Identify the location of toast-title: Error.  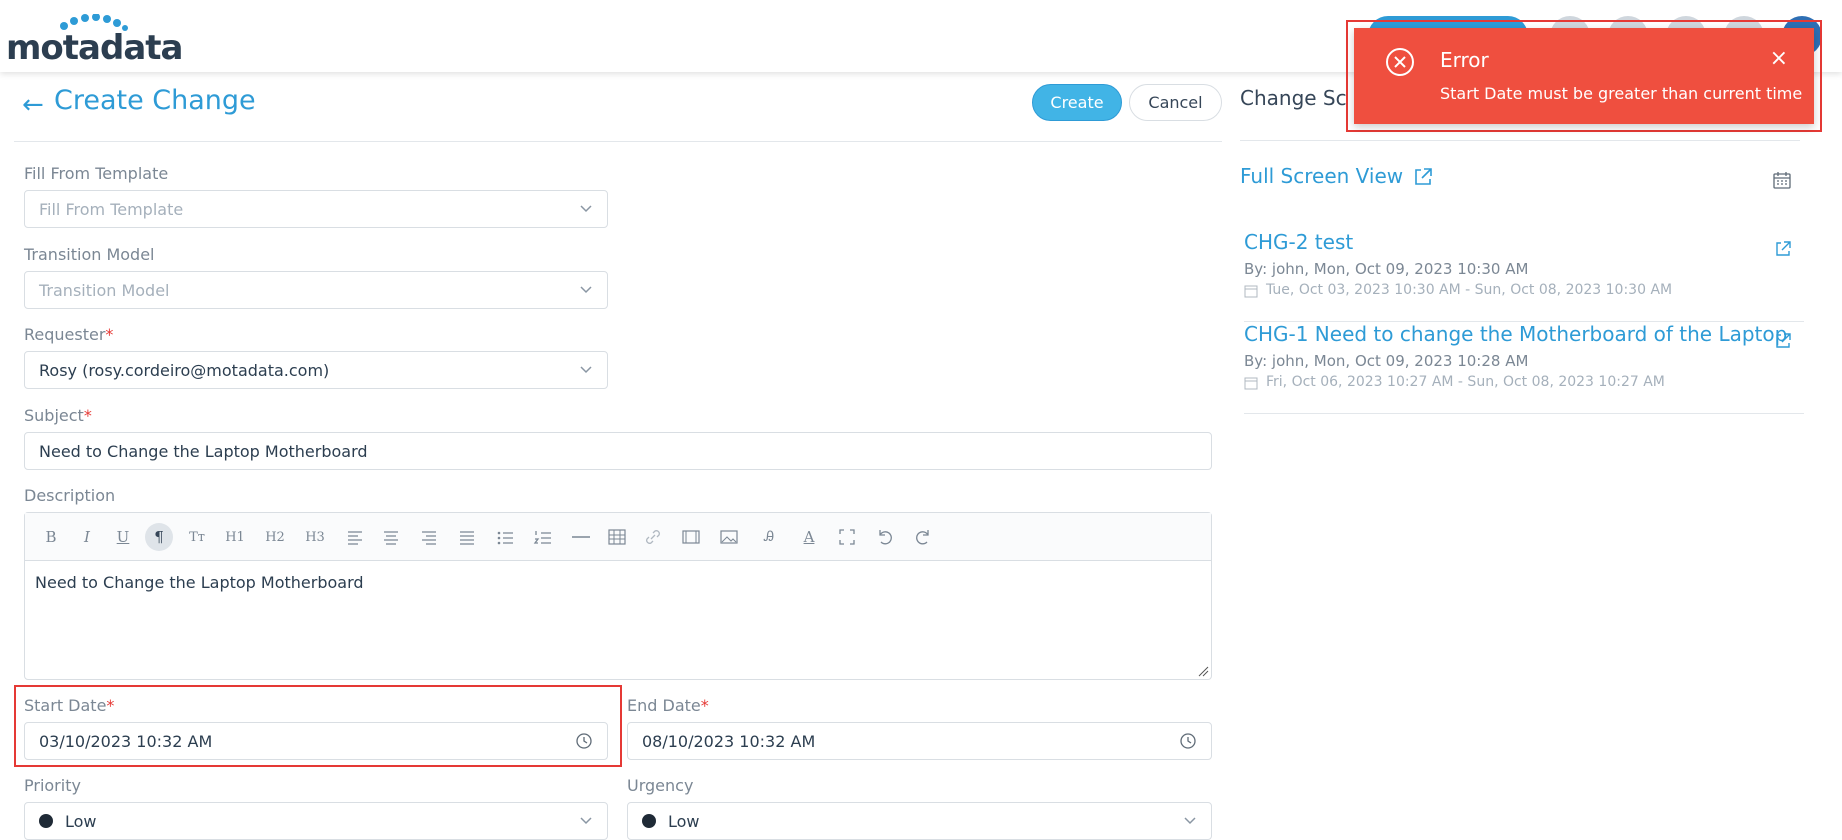
(1464, 60).